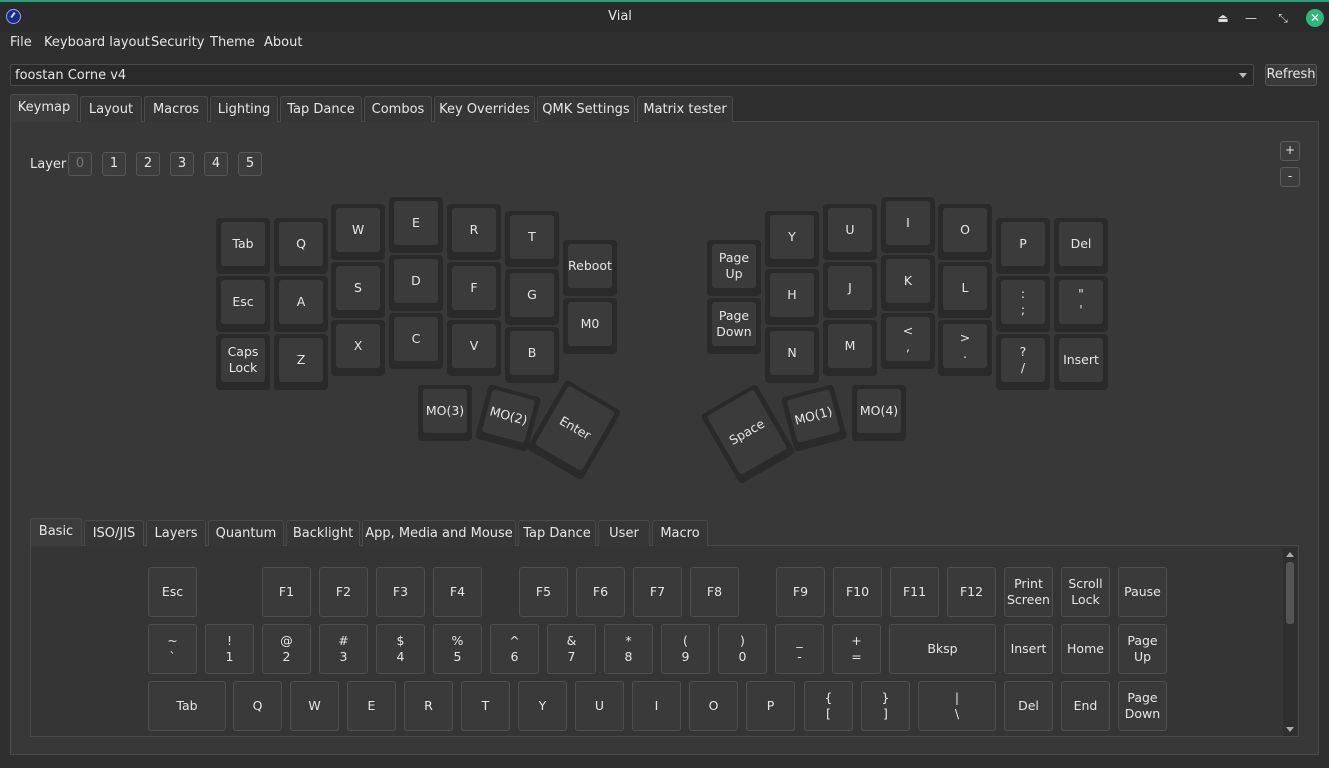  What do you see at coordinates (97, 42) in the screenshot?
I see `menu-keyboard-layout: Keyboard layout` at bounding box center [97, 42].